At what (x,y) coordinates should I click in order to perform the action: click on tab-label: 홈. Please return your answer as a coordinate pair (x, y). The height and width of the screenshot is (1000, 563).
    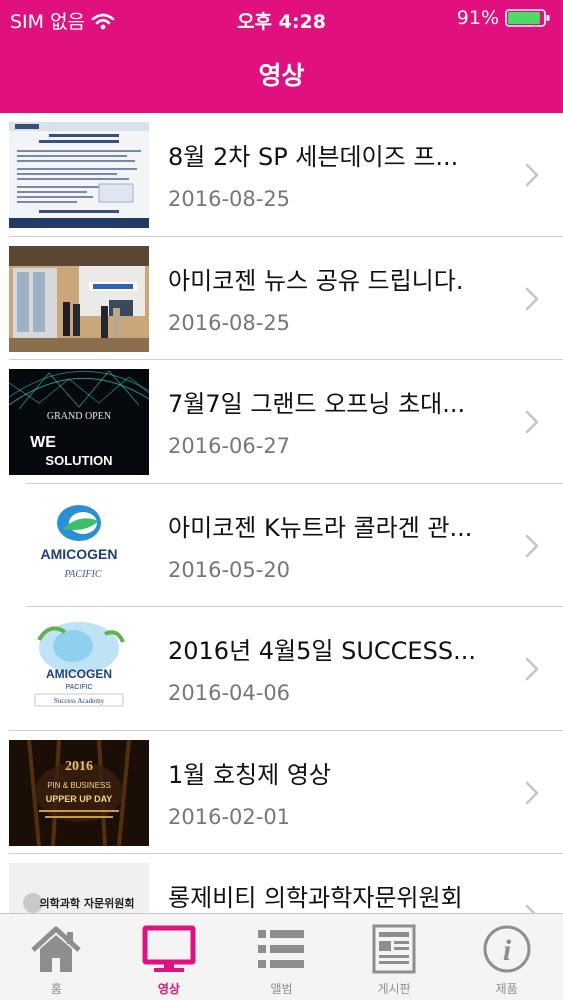
    Looking at the image, I should click on (56, 989).